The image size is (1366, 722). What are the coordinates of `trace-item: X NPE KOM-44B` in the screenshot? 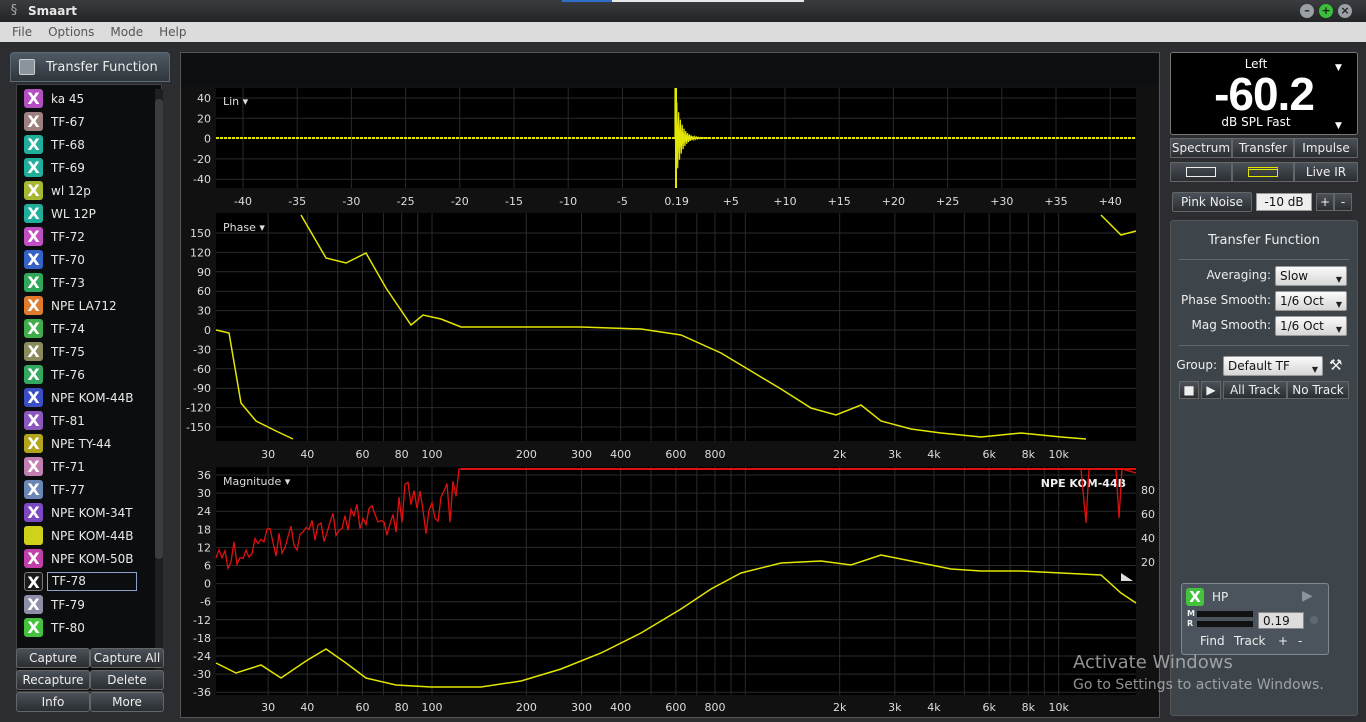 It's located at (90, 397).